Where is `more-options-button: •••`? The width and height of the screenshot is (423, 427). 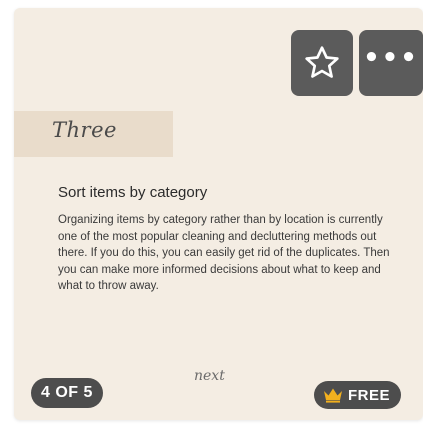
more-options-button: ••• is located at coordinates (391, 63).